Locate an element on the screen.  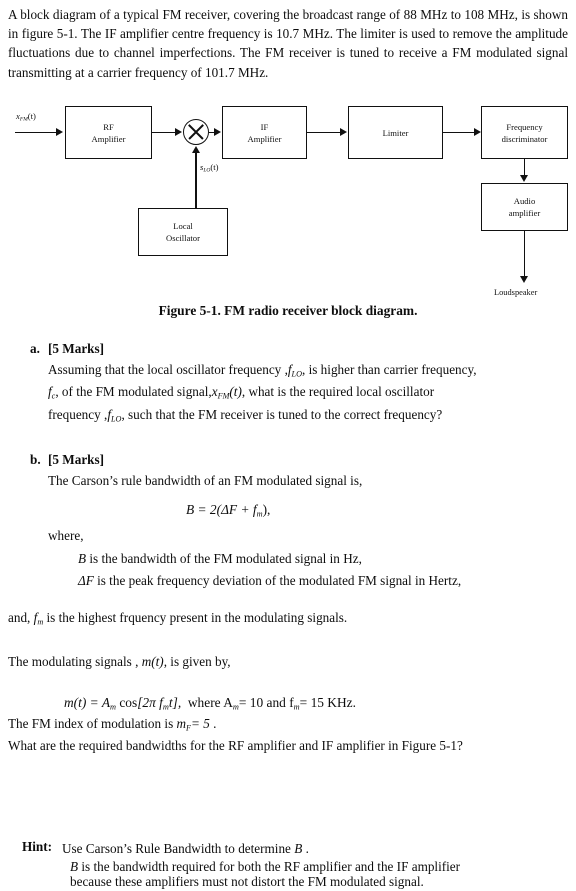
limiter-to-discriminator-line is located at coordinates (459, 132).